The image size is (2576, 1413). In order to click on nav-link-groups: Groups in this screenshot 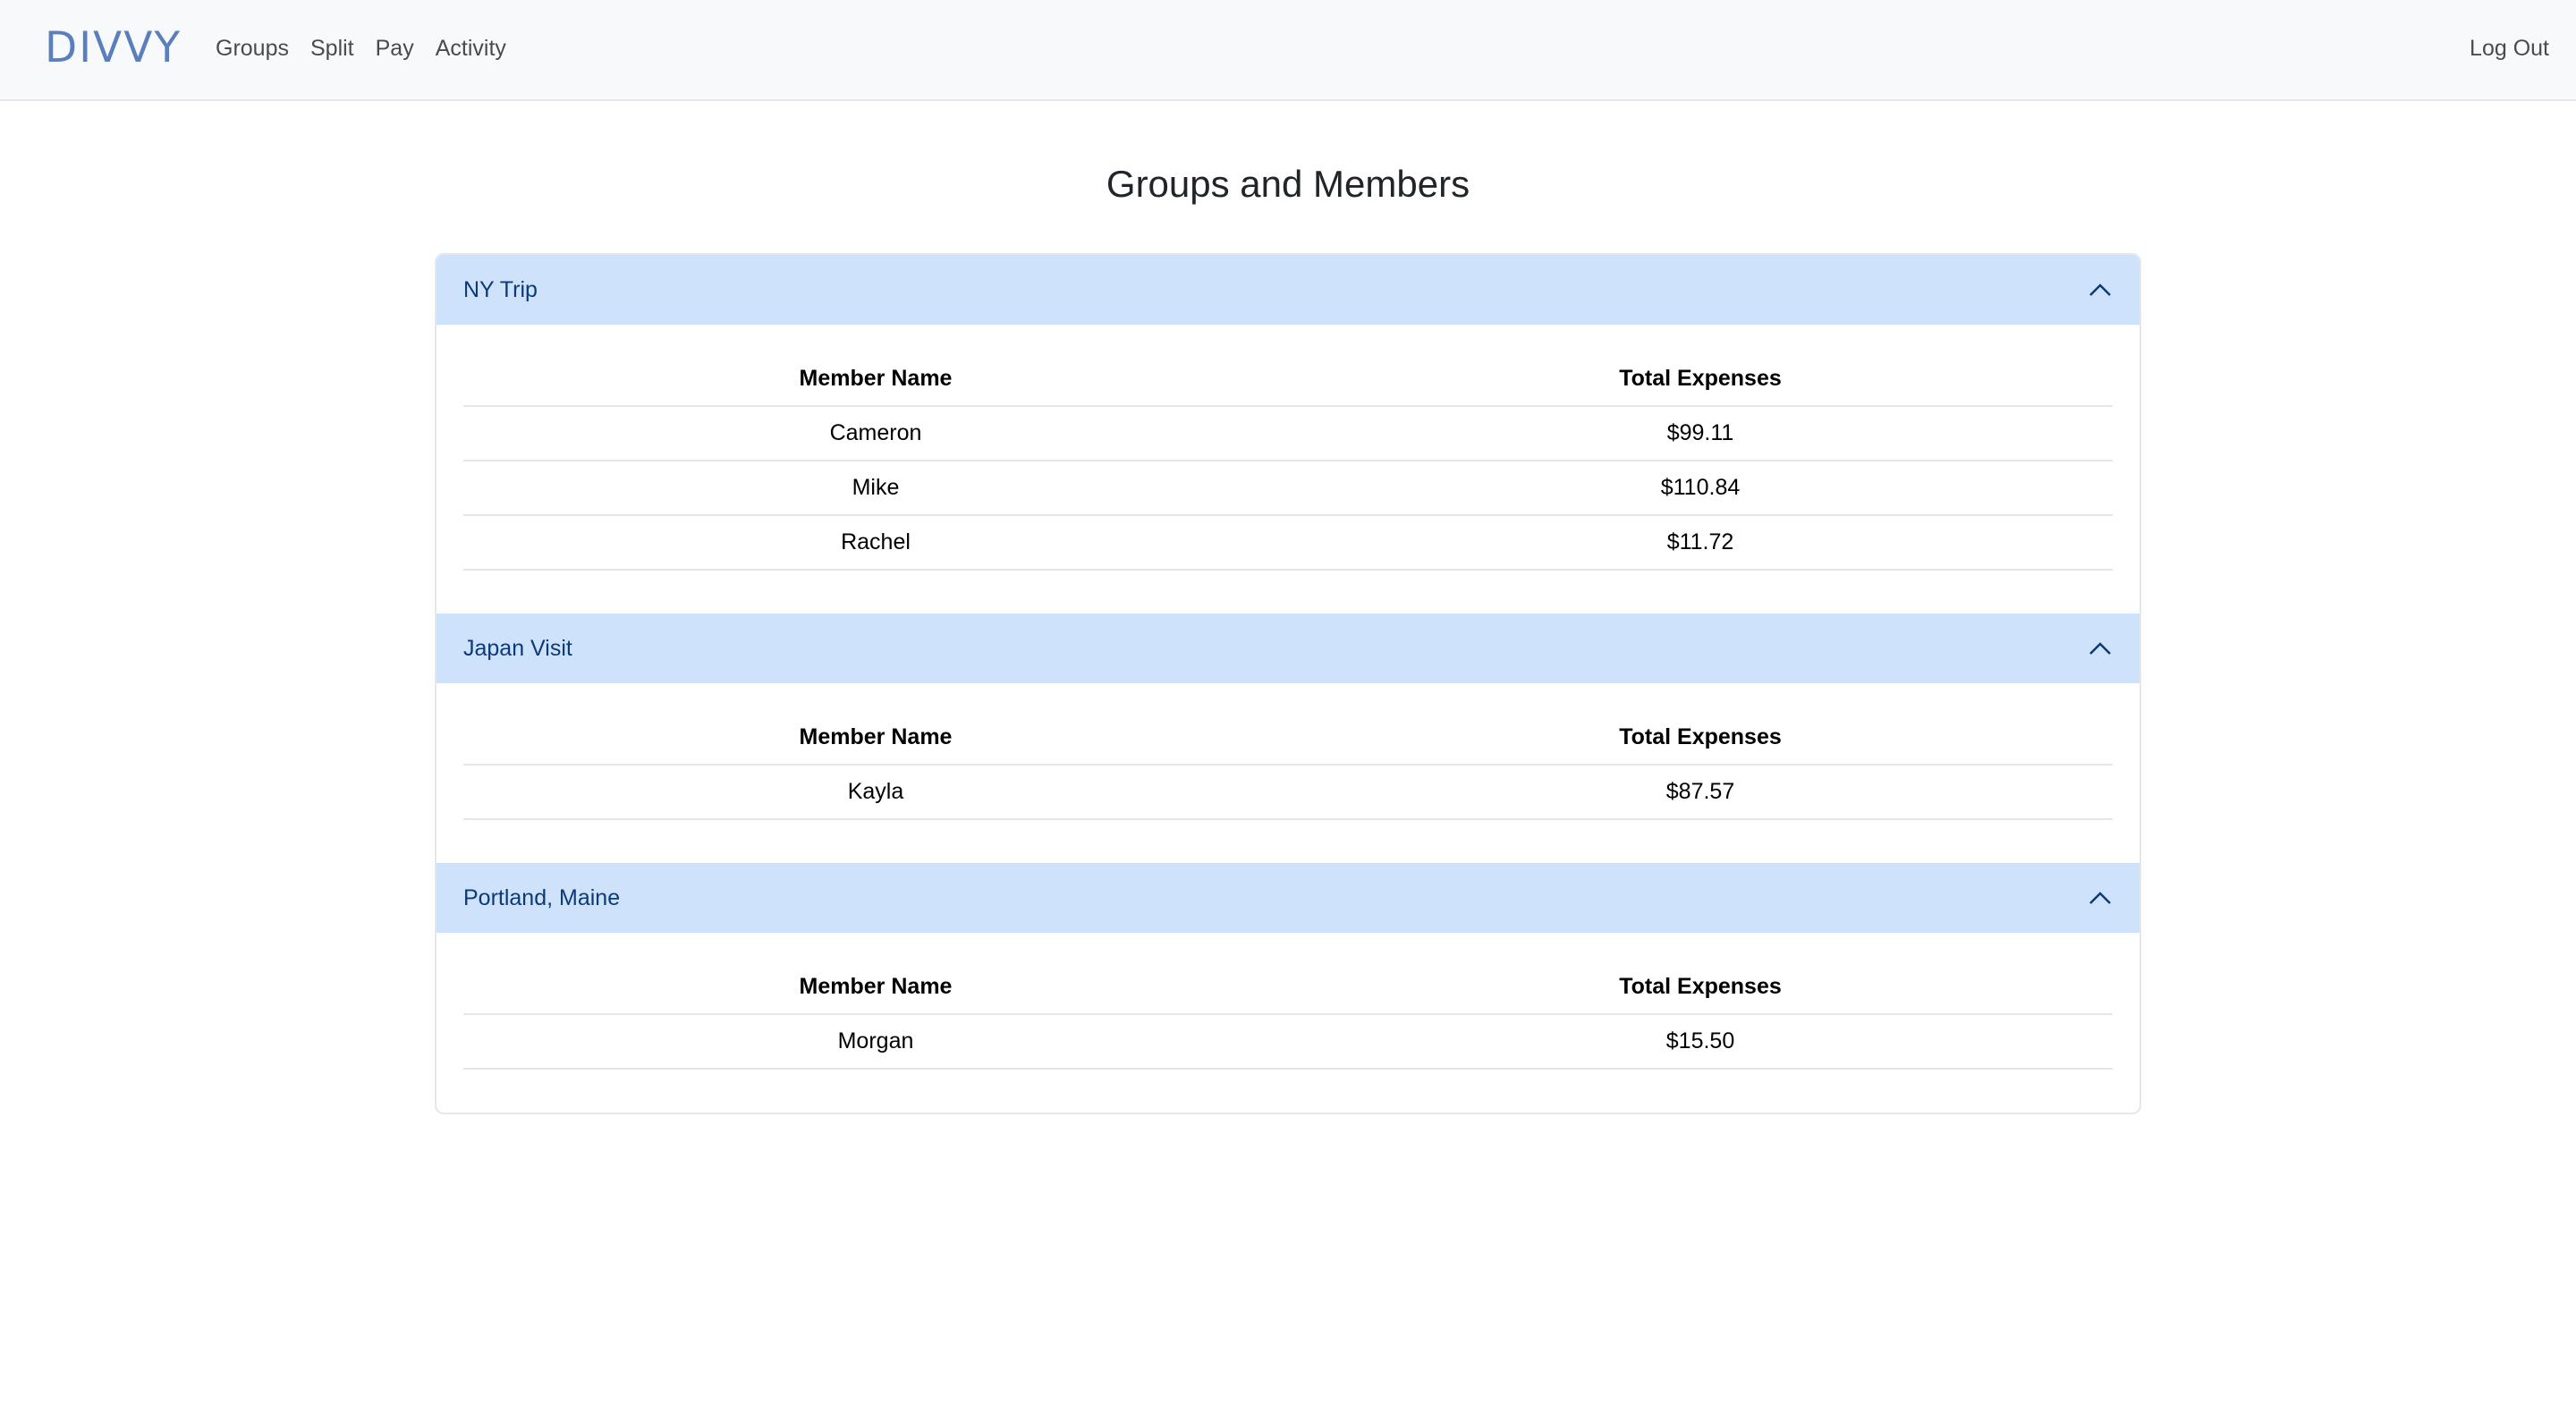, I will do `click(252, 49)`.